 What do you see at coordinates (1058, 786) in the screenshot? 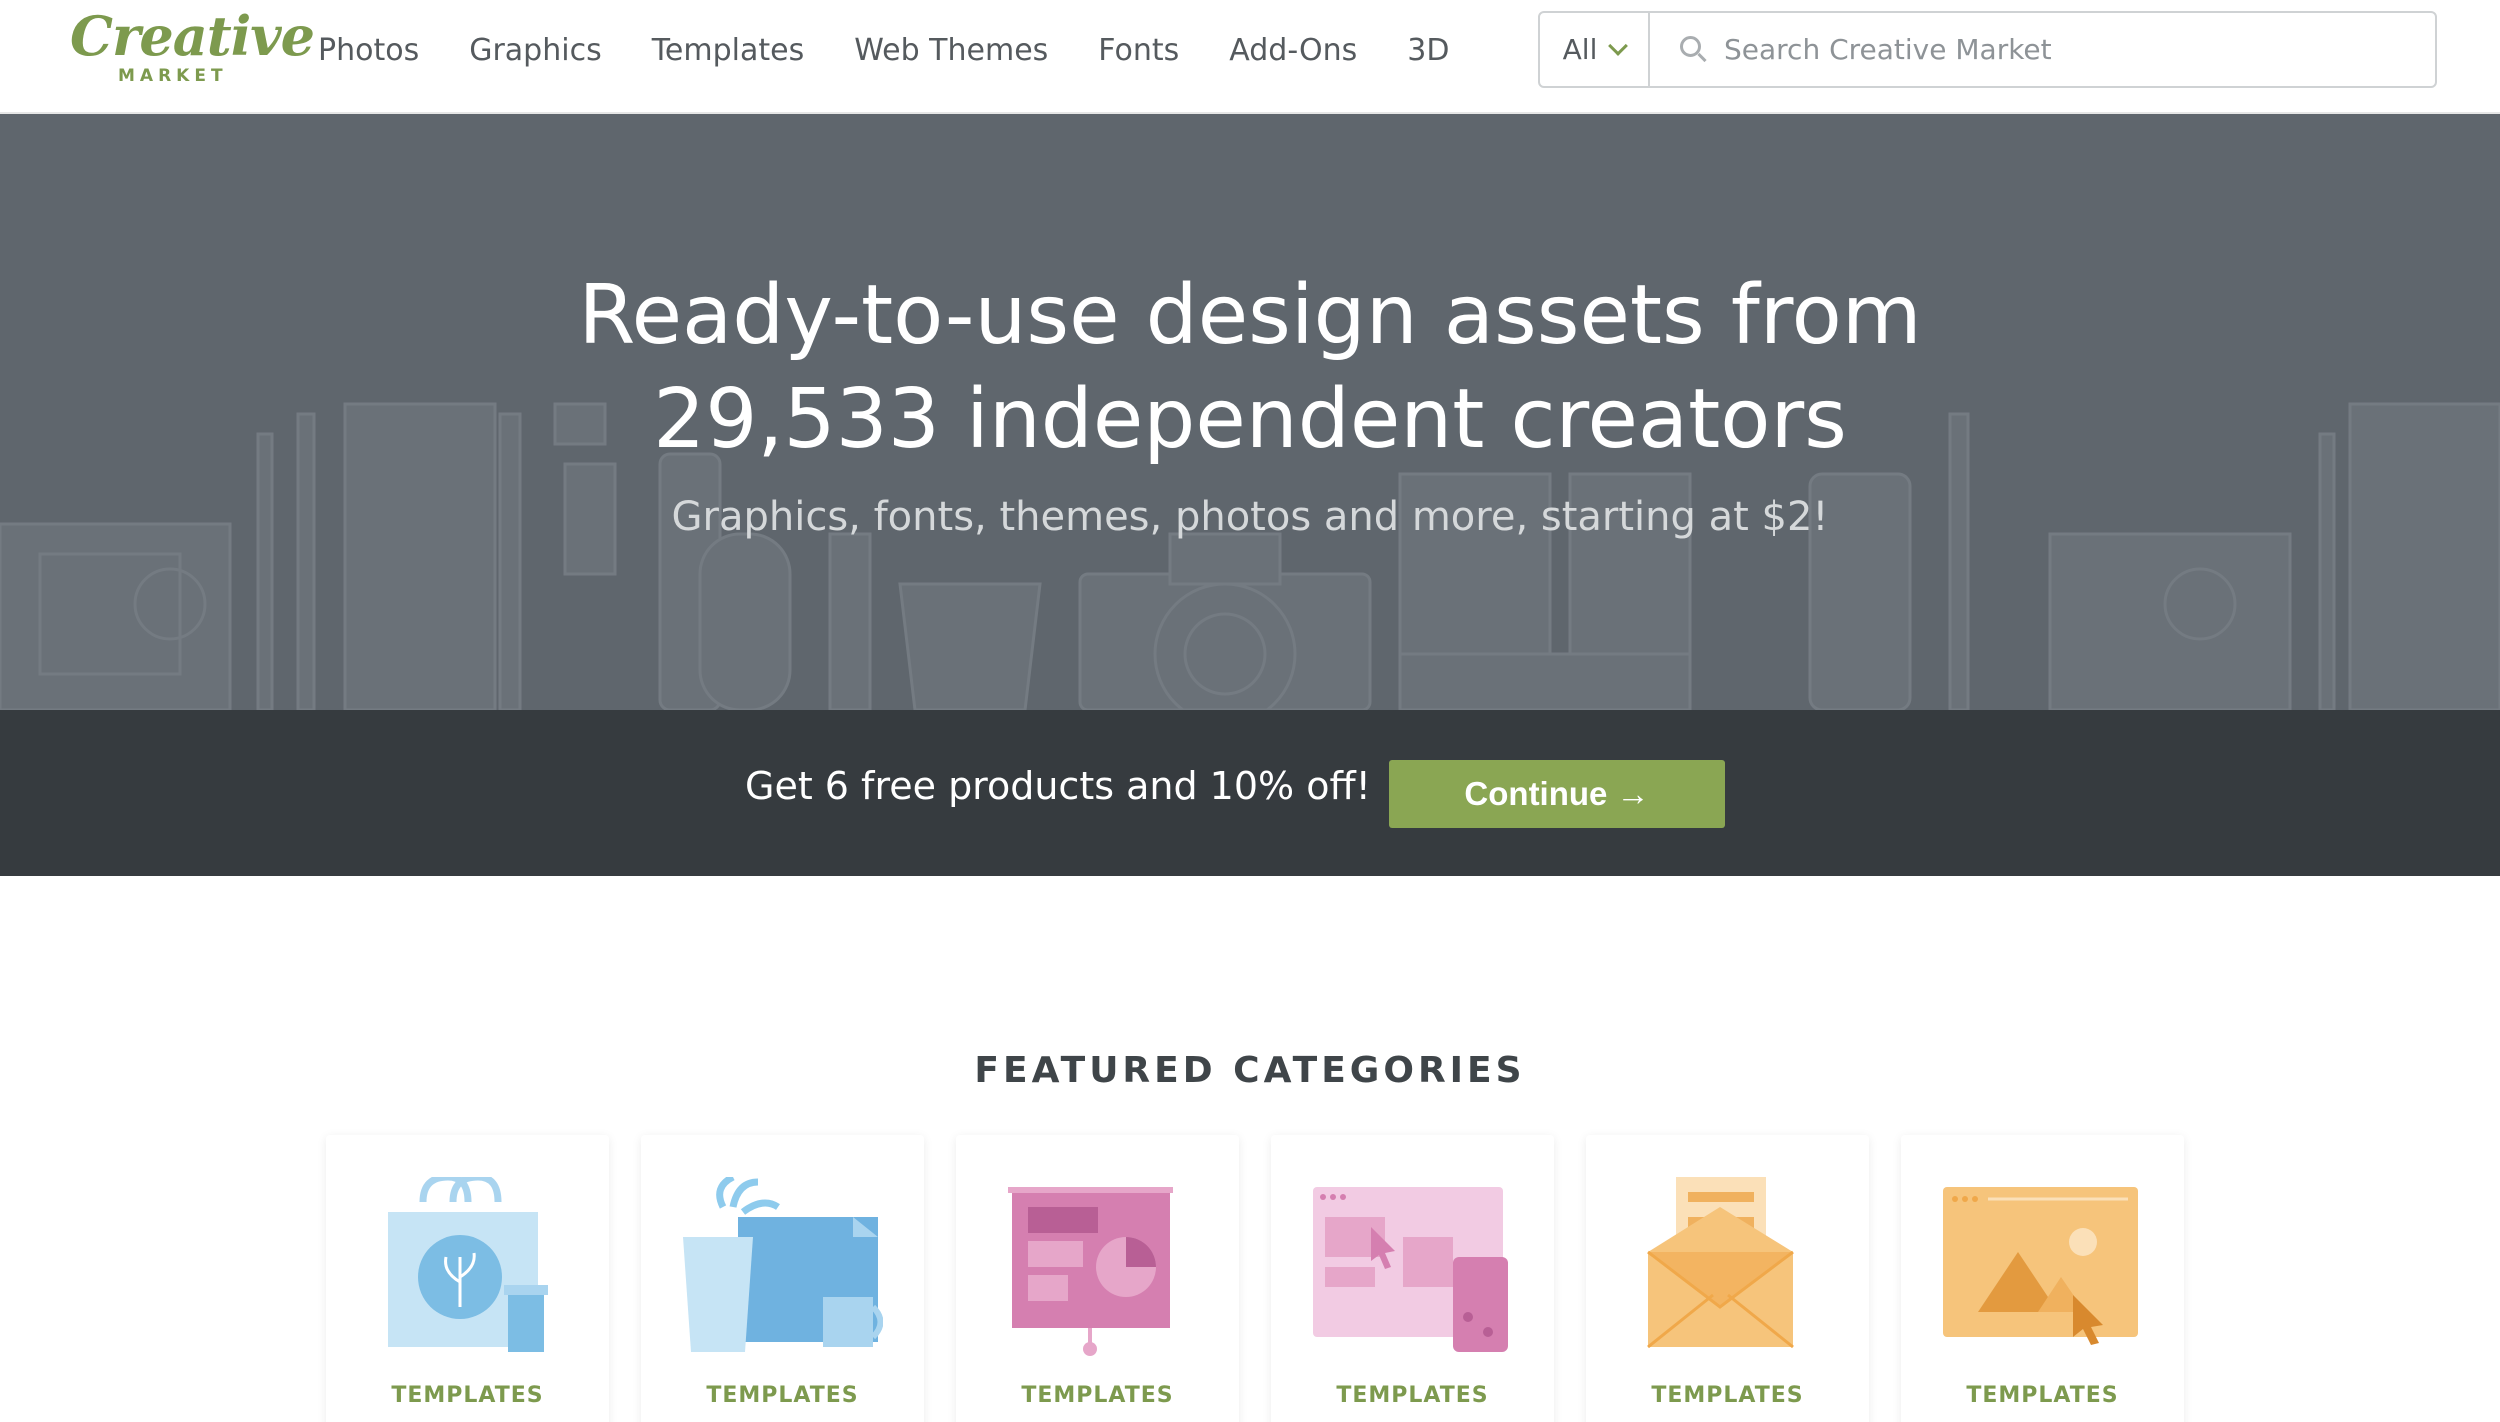
I see `promo-text: Get 6 free products and 10% off!` at bounding box center [1058, 786].